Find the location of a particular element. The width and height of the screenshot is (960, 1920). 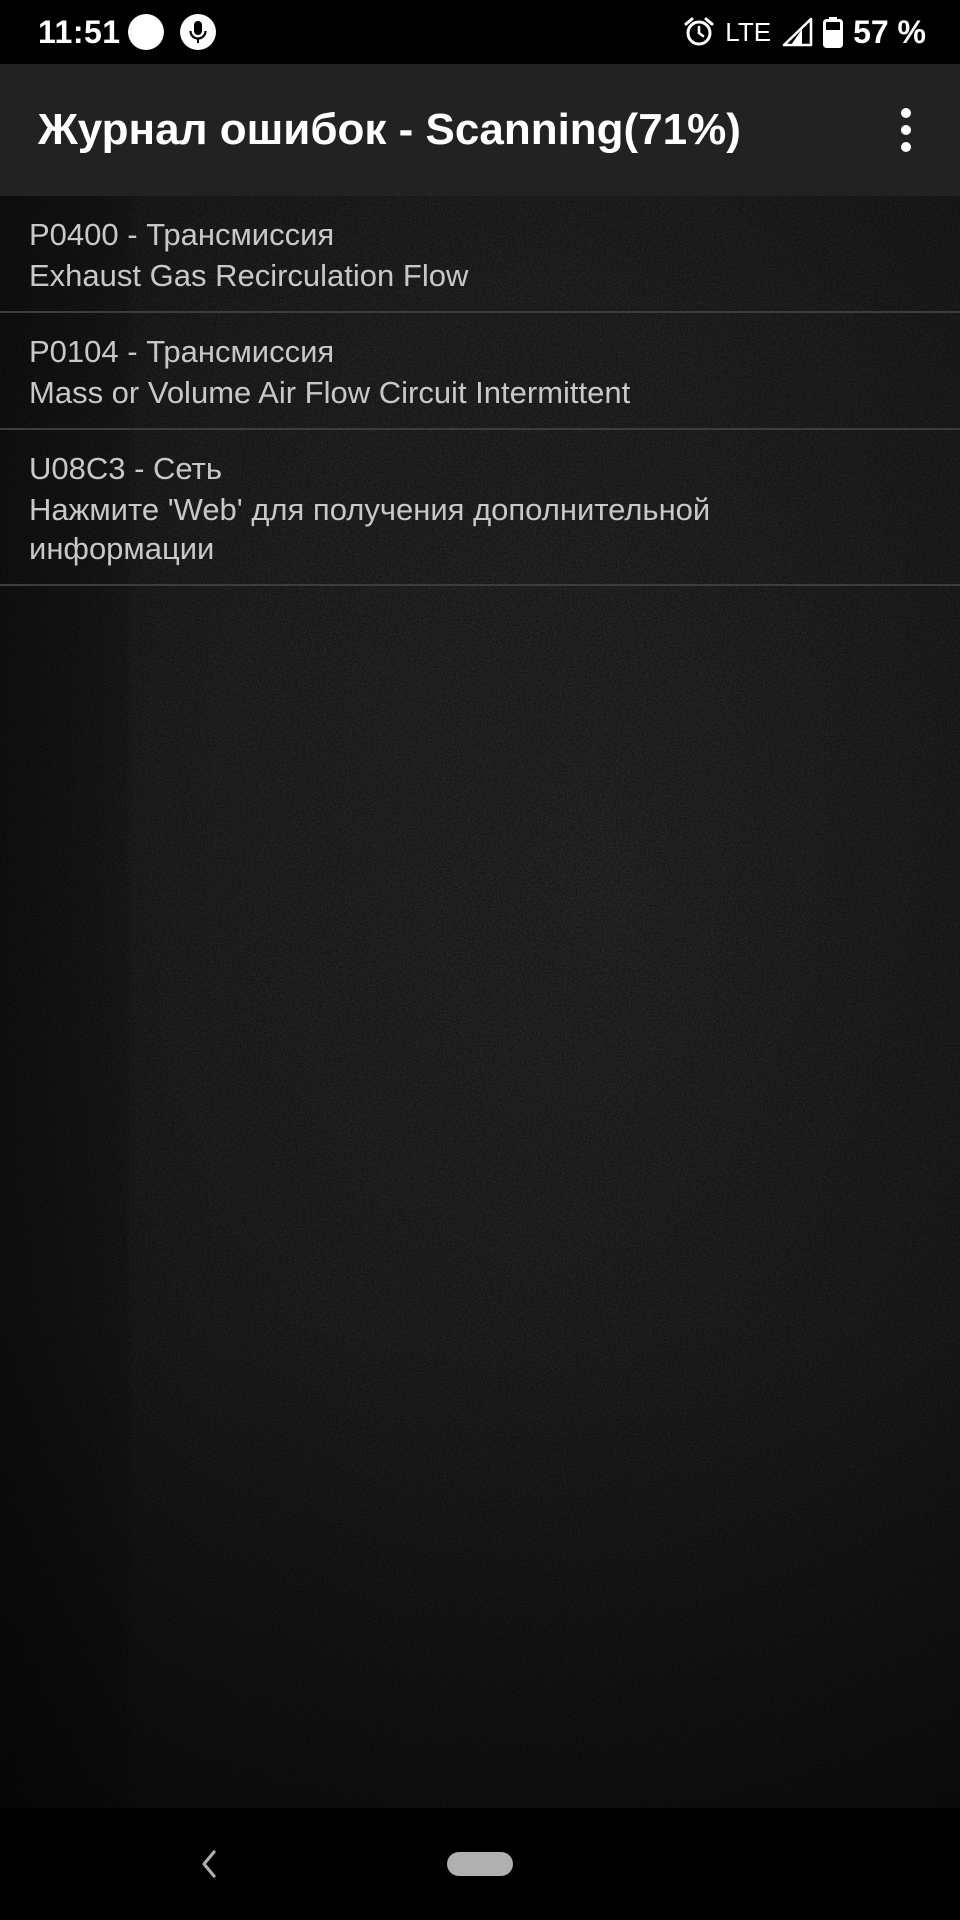

battery-icon is located at coordinates (833, 32).